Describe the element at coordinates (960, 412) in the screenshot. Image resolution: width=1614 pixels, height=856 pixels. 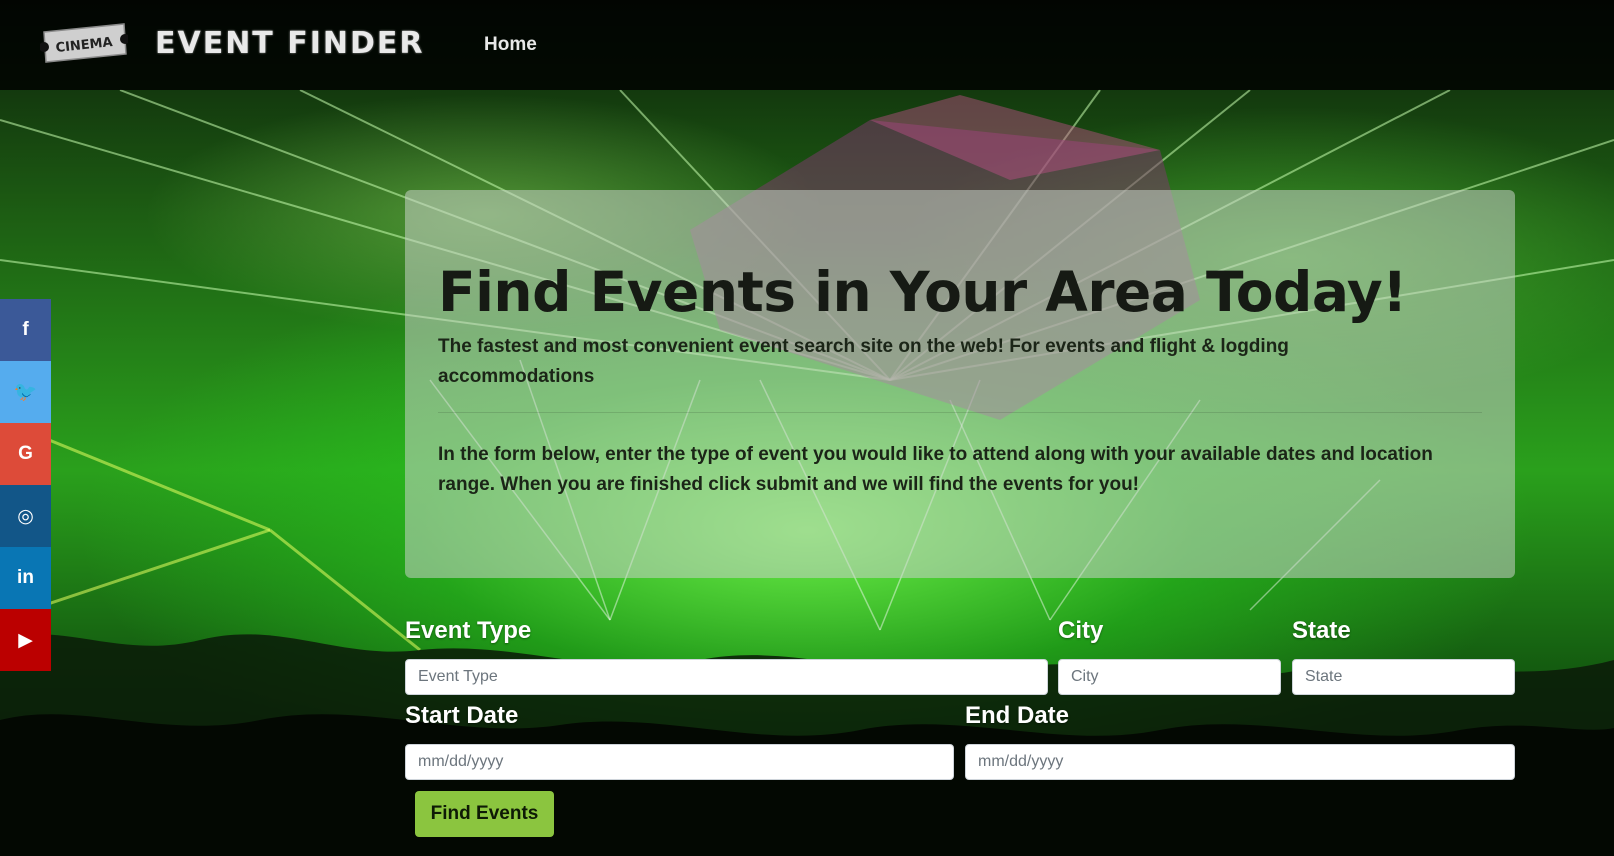
I see `hero-divider` at that location.